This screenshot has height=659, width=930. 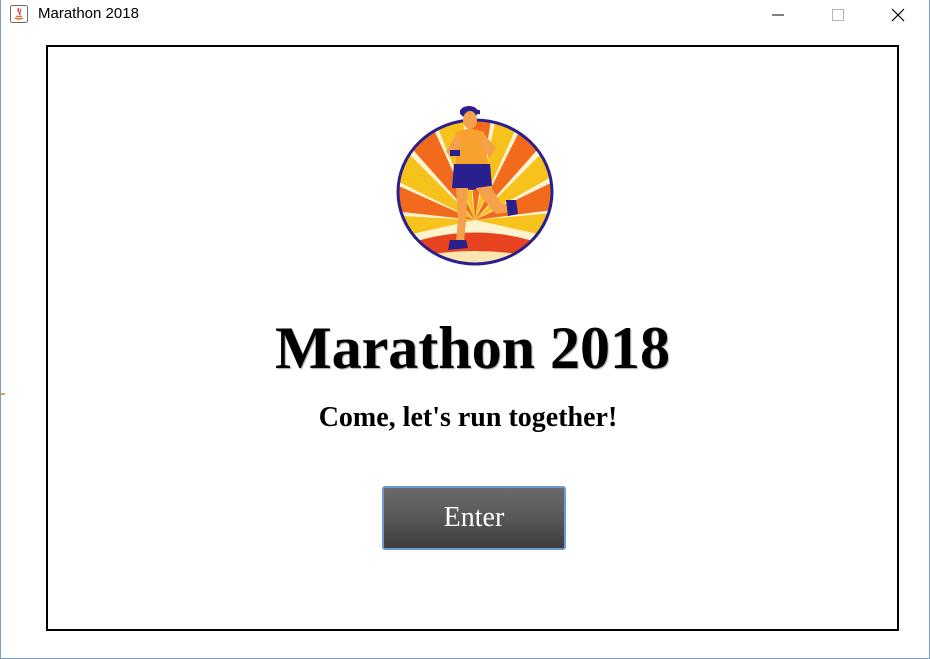 I want to click on maximize-button, so click(x=838, y=15).